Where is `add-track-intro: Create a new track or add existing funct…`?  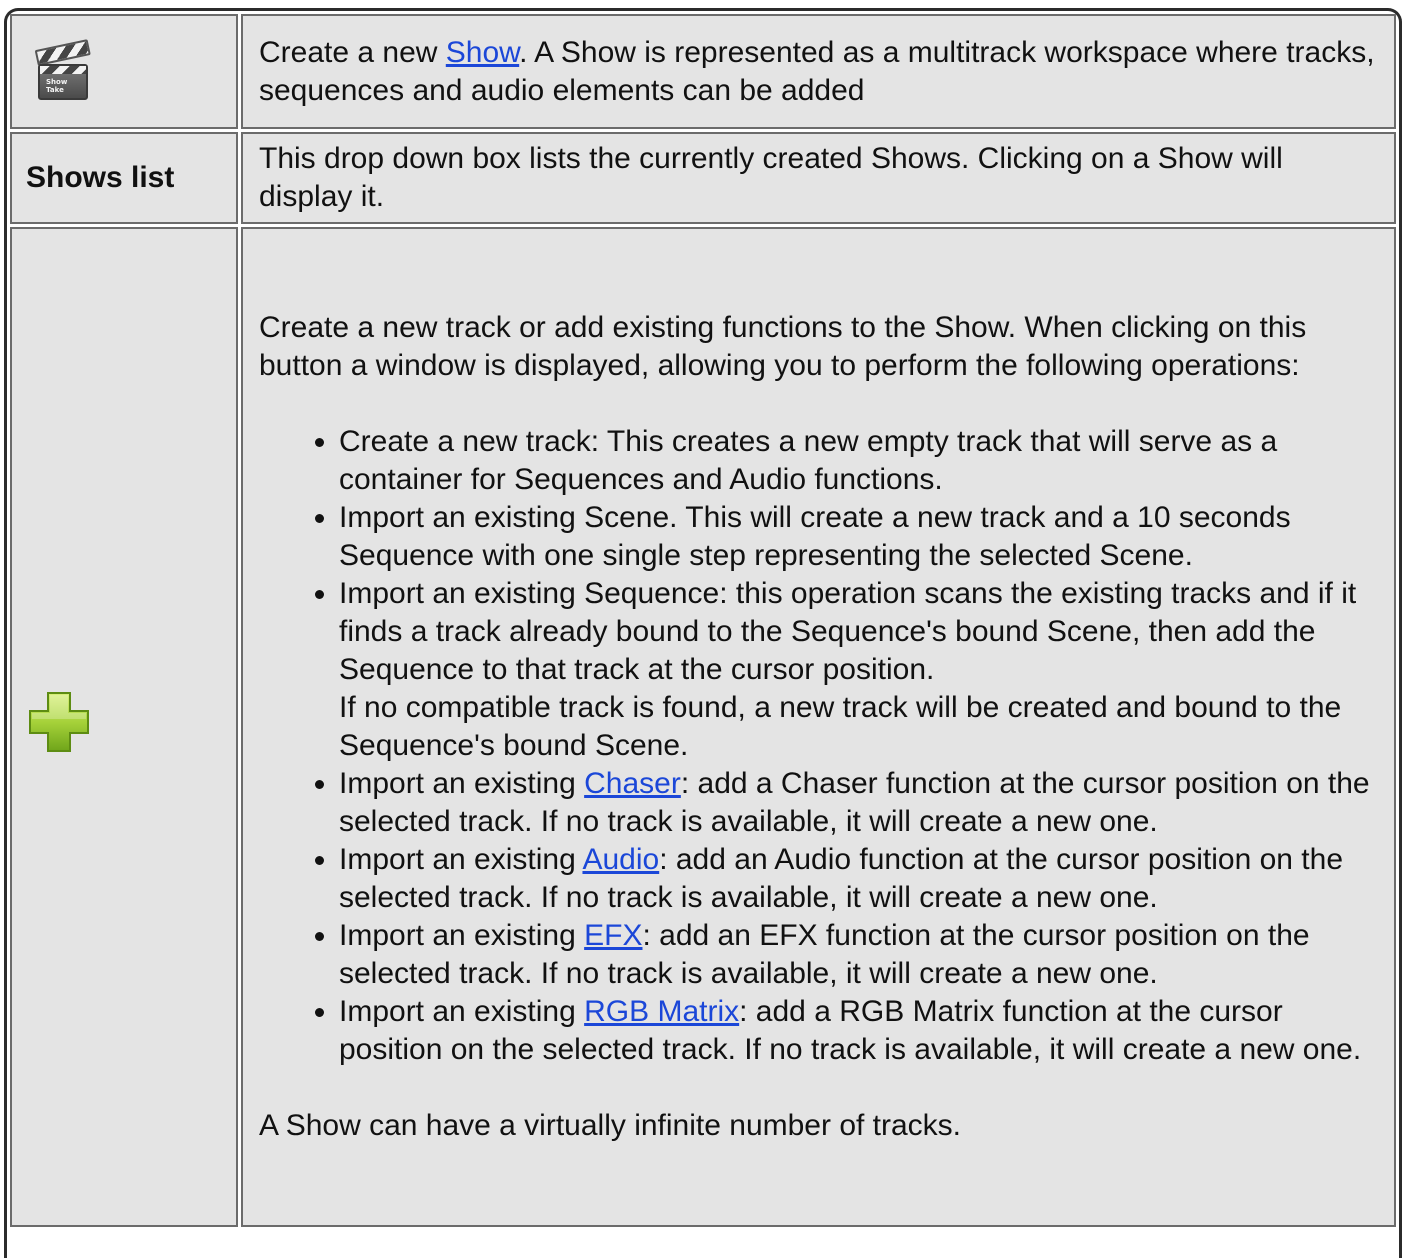
add-track-intro: Create a new track or add existing funct… is located at coordinates (783, 346).